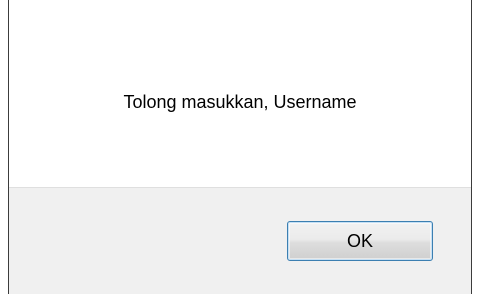 The height and width of the screenshot is (294, 477). Describe the element at coordinates (240, 102) in the screenshot. I see `dialog-message: Tolong masukkan, Username` at that location.